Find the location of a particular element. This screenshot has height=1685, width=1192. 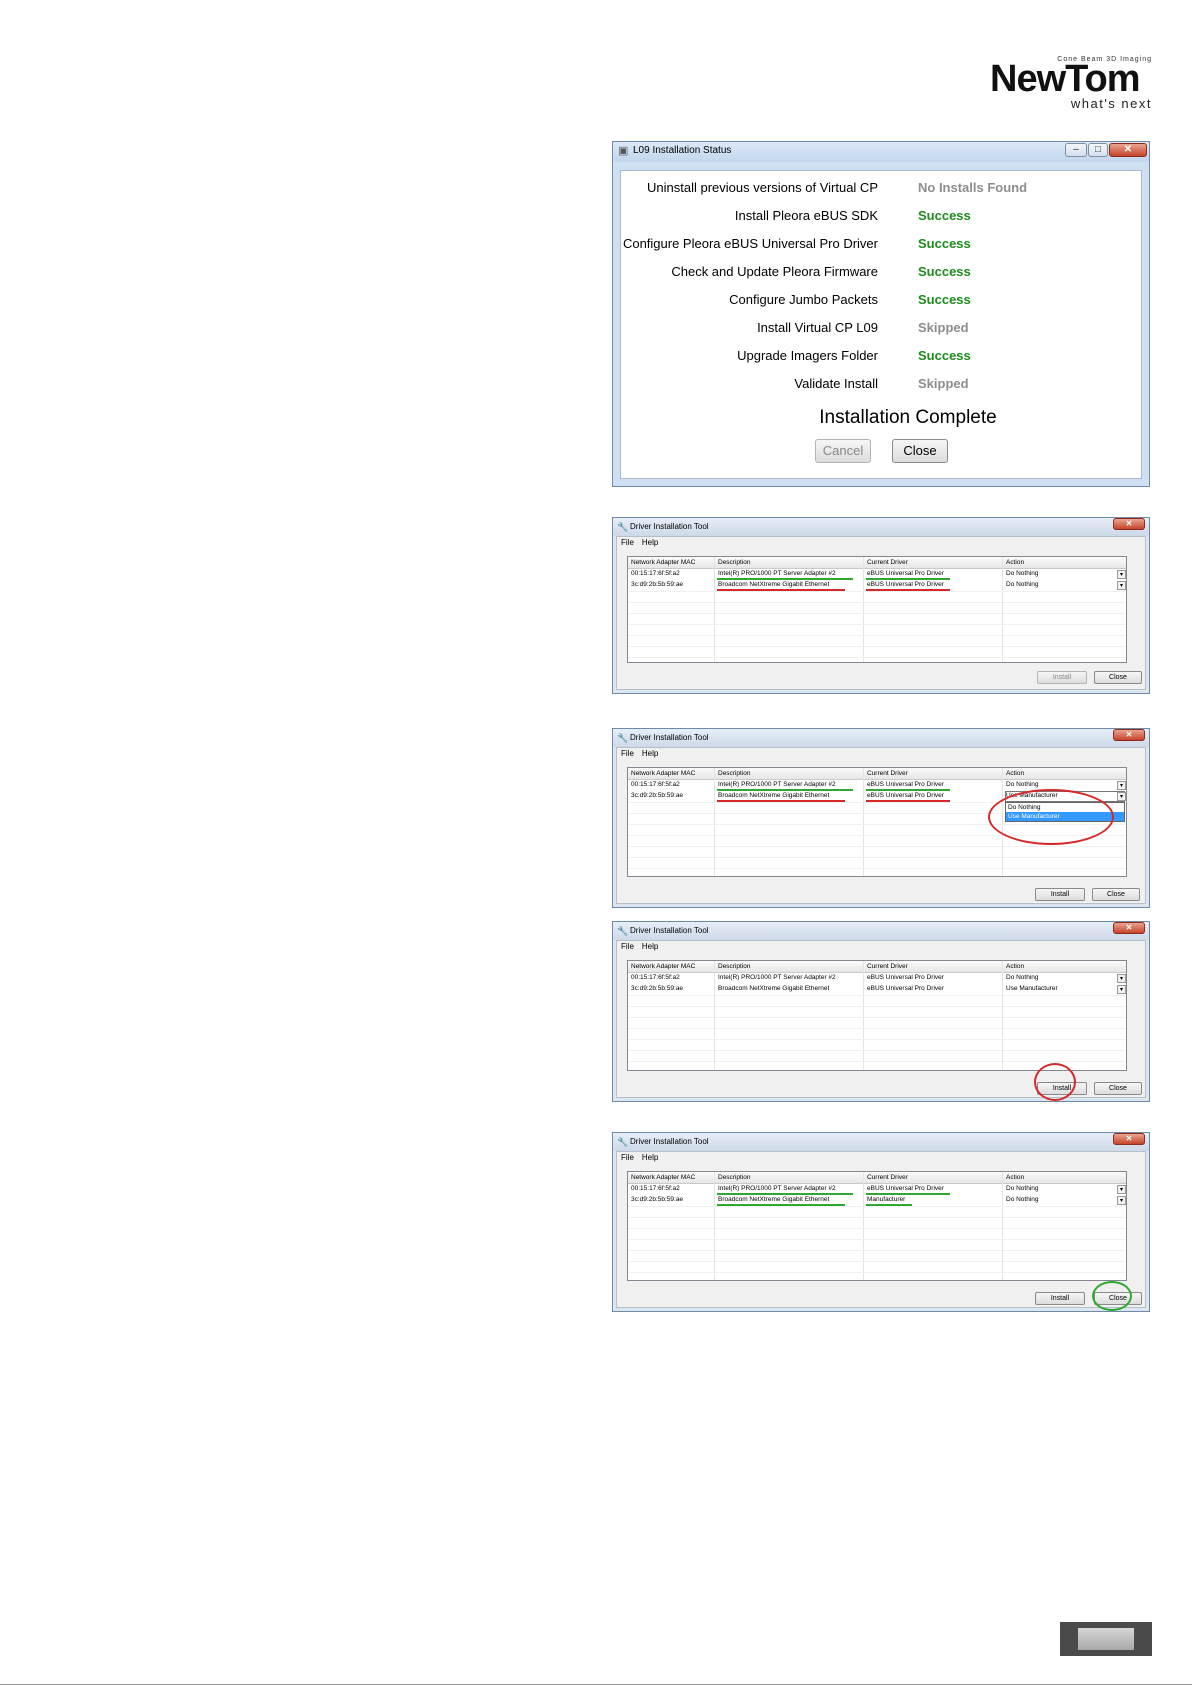

highlight-circle-red is located at coordinates (1055, 1082).